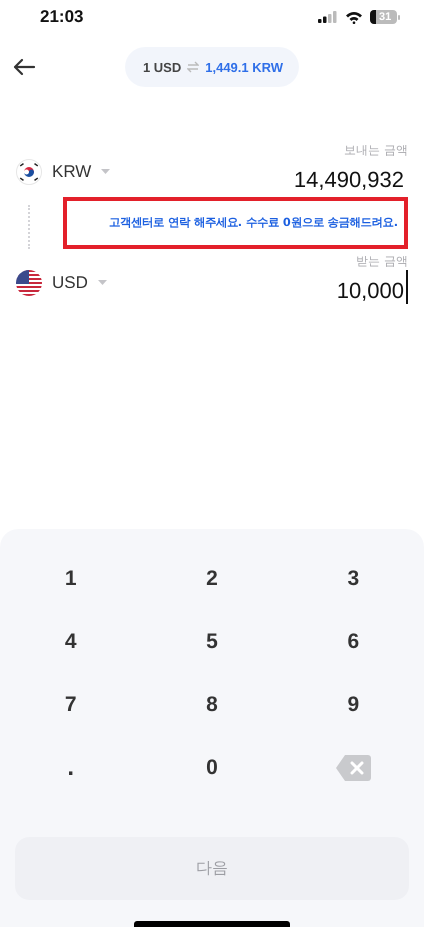 The image size is (424, 927). I want to click on amount-label: 받는 금액, so click(381, 261).